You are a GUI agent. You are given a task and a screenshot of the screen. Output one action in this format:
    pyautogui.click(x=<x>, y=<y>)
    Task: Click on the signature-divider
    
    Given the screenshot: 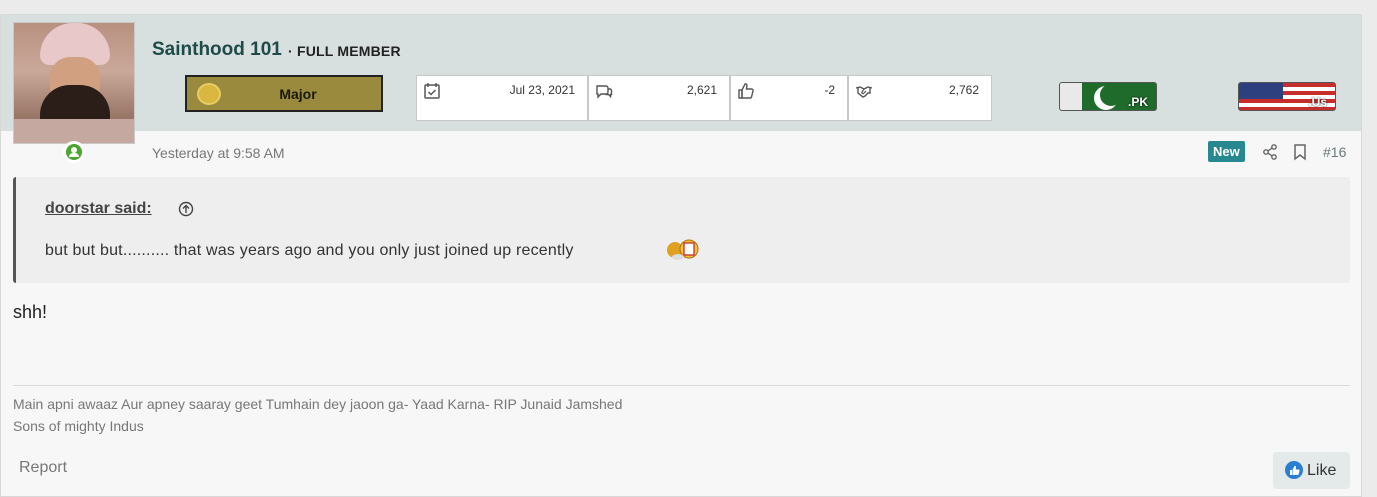 What is the action you would take?
    pyautogui.click(x=681, y=385)
    